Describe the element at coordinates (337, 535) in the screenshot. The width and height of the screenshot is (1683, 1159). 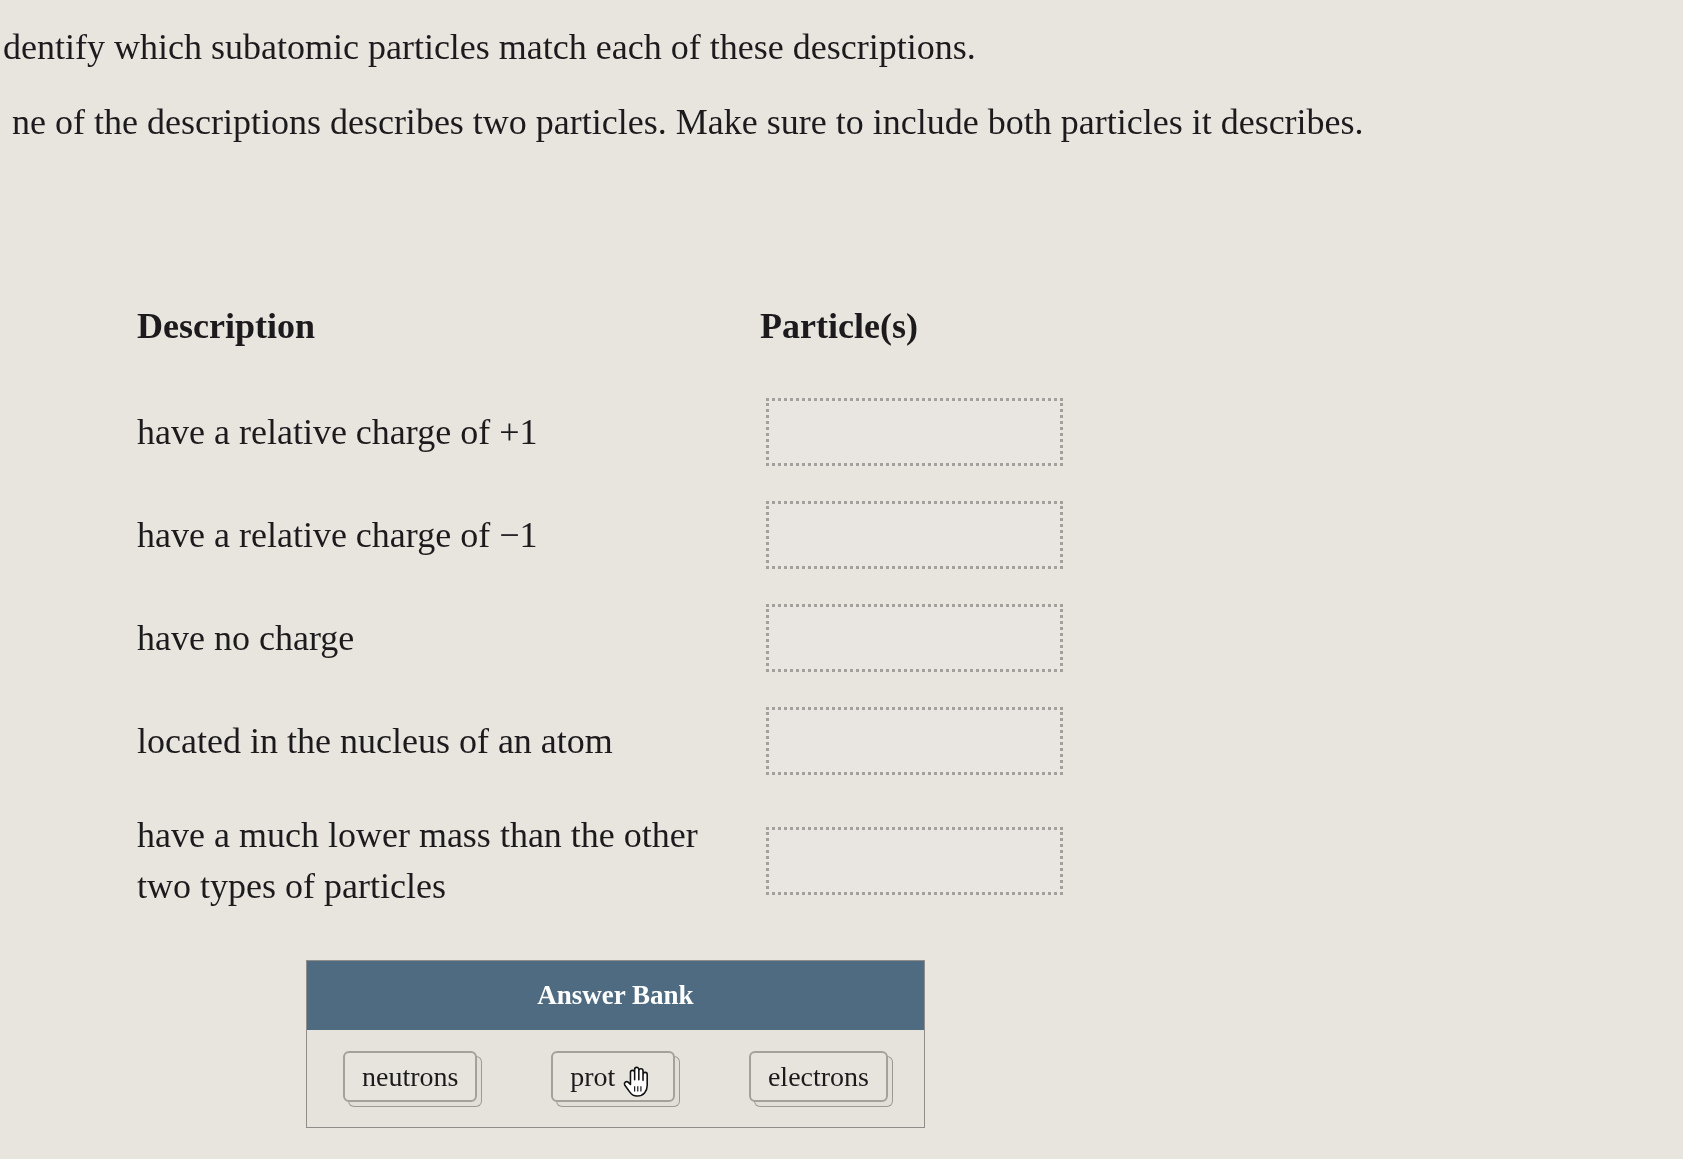
I see `description-text: have a relative charge of −1` at that location.